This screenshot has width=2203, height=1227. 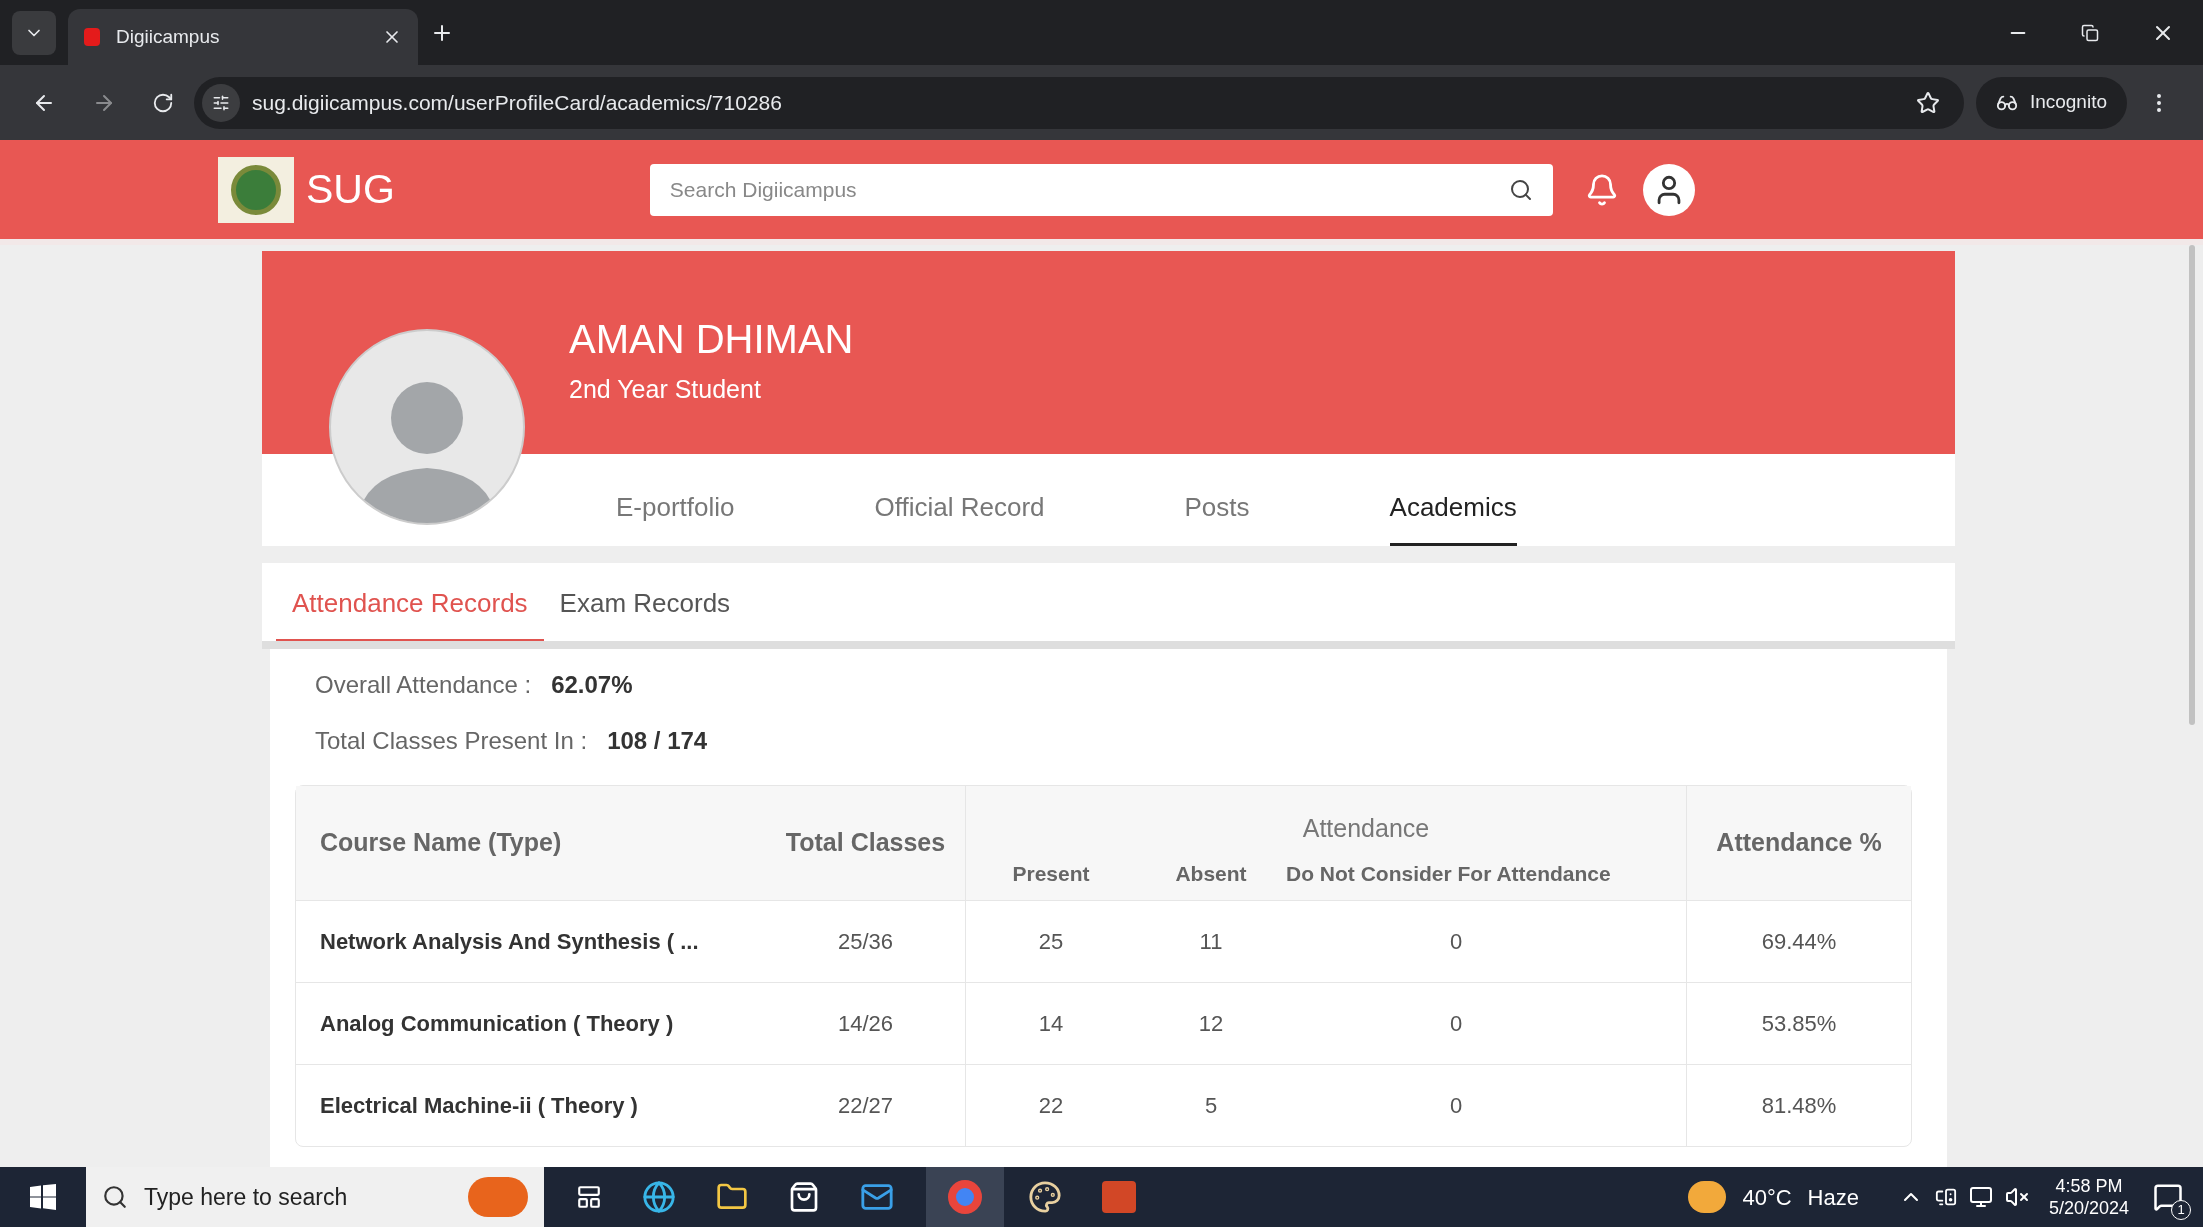 What do you see at coordinates (410, 612) in the screenshot?
I see `records-tab: Attendance Records` at bounding box center [410, 612].